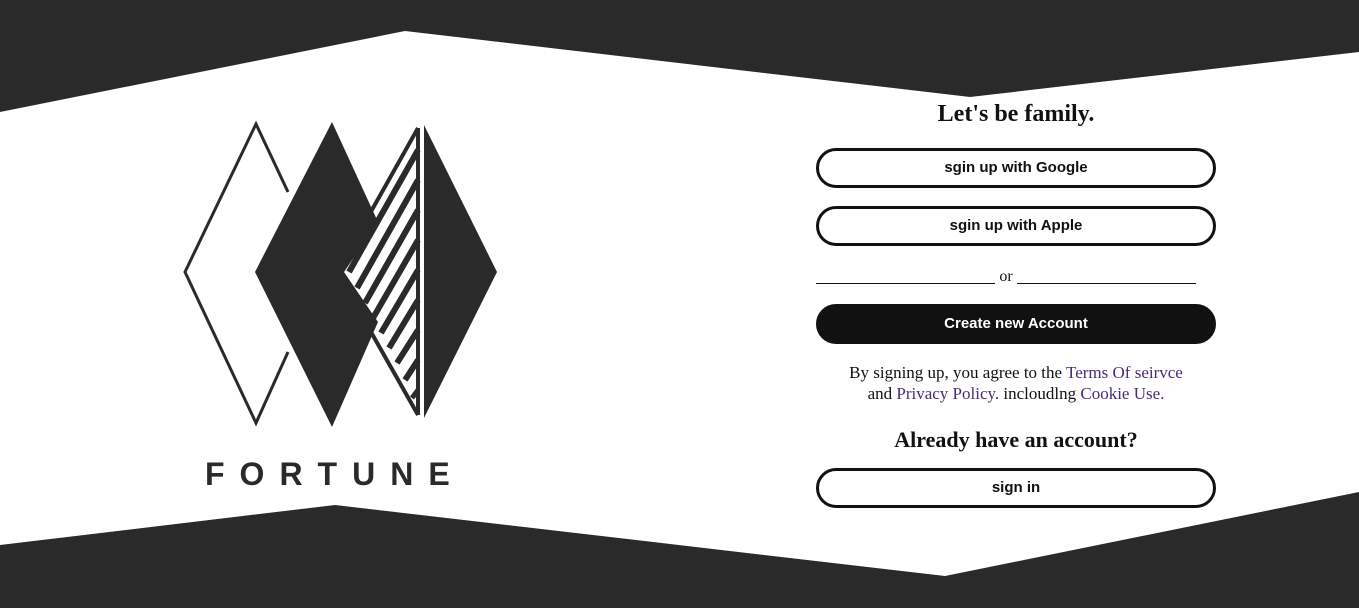 This screenshot has height=608, width=1359. I want to click on apple-signup-button: sgin up with Apple, so click(1016, 226).